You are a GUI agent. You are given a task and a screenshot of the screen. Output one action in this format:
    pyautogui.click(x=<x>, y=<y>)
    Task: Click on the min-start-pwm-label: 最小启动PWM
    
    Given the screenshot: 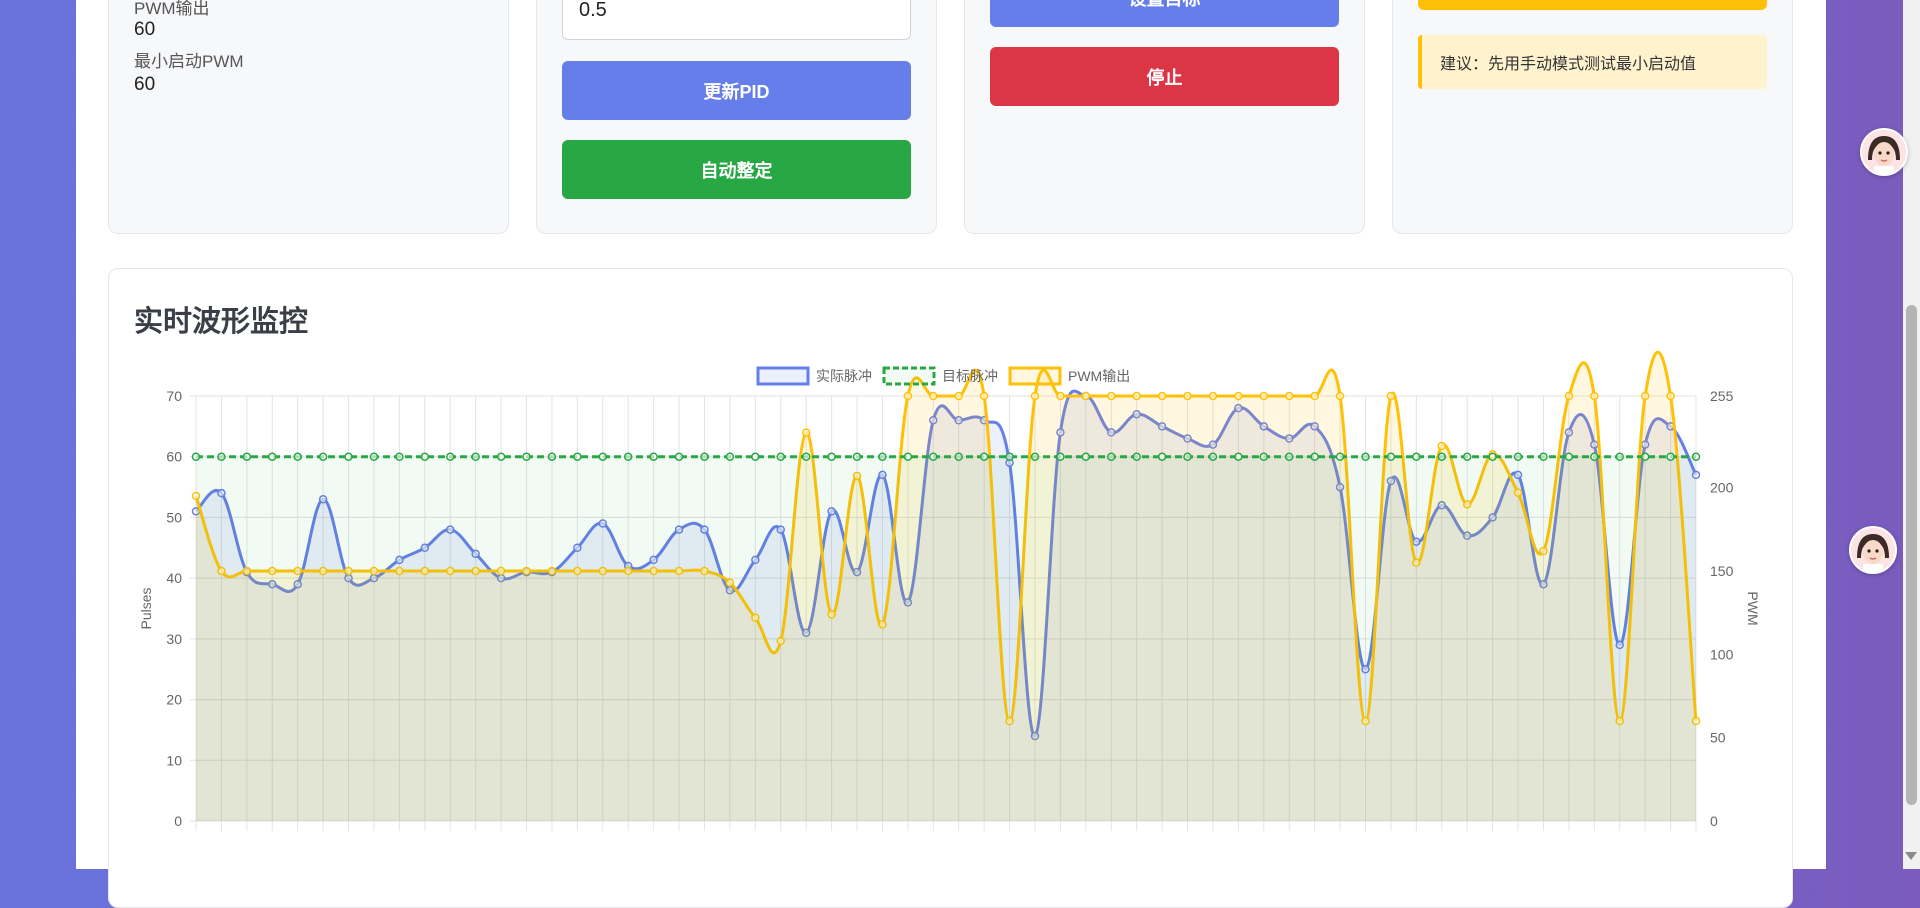 What is the action you would take?
    pyautogui.click(x=189, y=61)
    